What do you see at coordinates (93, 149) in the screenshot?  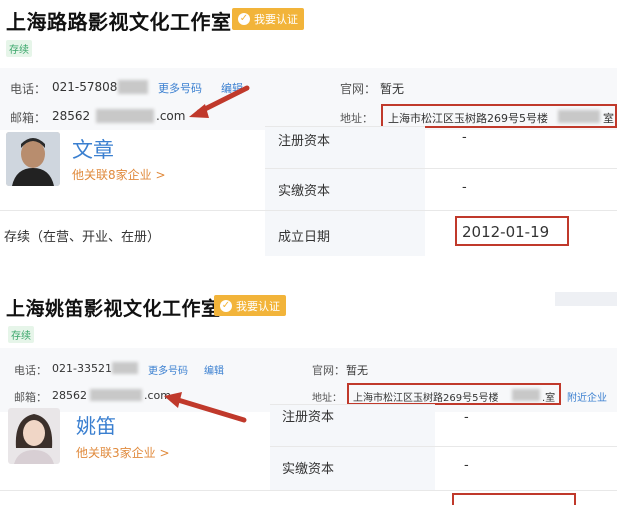 I see `person-name: 文章` at bounding box center [93, 149].